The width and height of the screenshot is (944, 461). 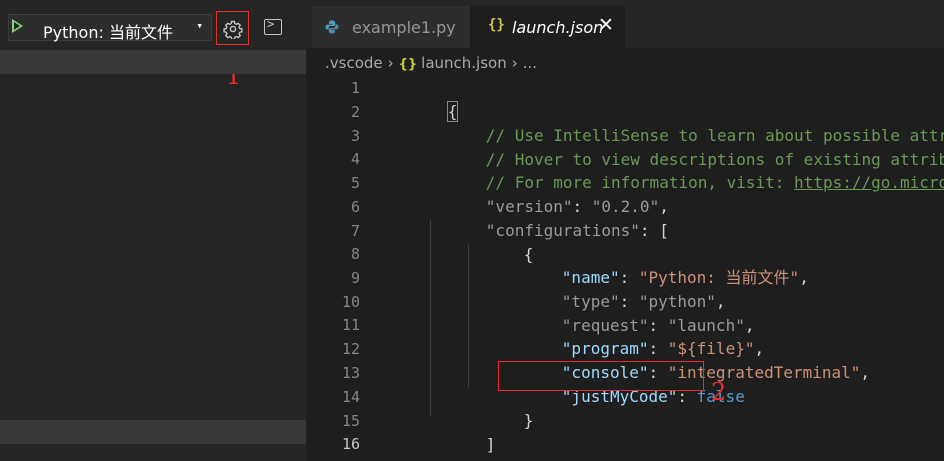 I want to click on debug-config-select: Python: 当前文件 ▾, so click(x=110, y=28).